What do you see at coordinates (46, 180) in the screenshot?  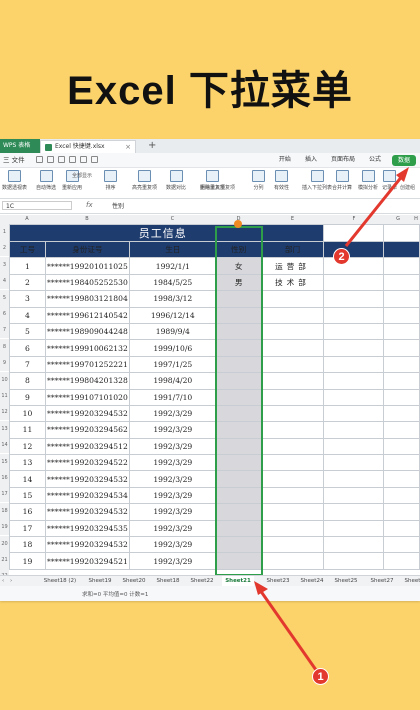 I see `ribbon-button-1: 自动筛选` at bounding box center [46, 180].